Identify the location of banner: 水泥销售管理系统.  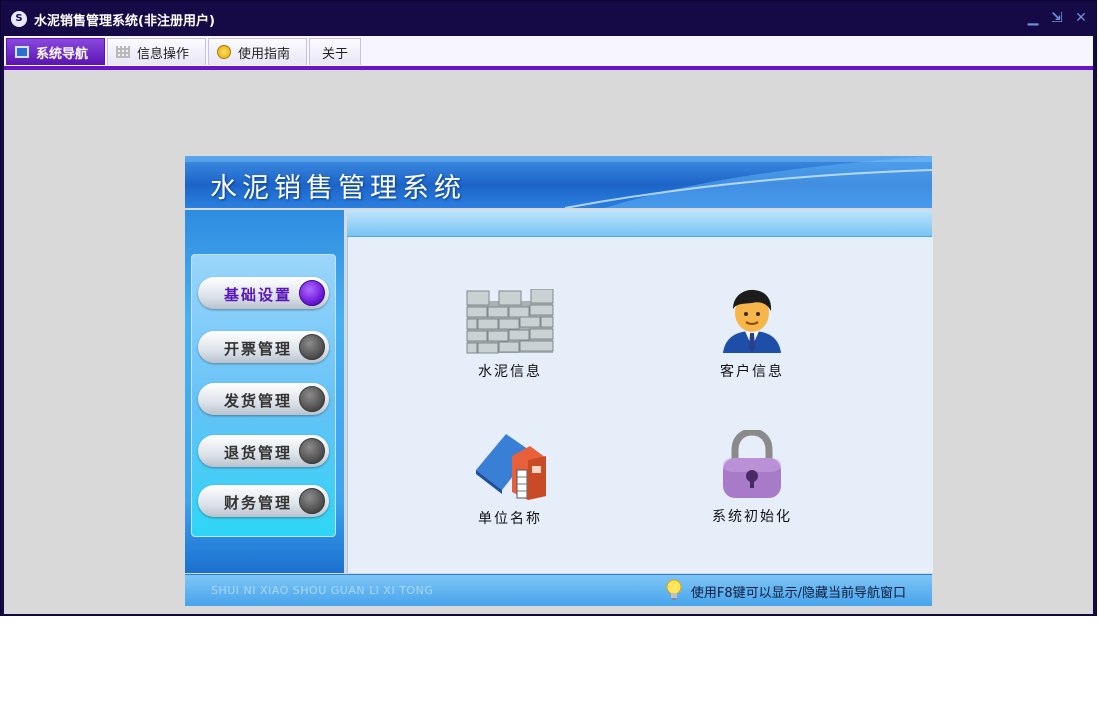
(558, 182).